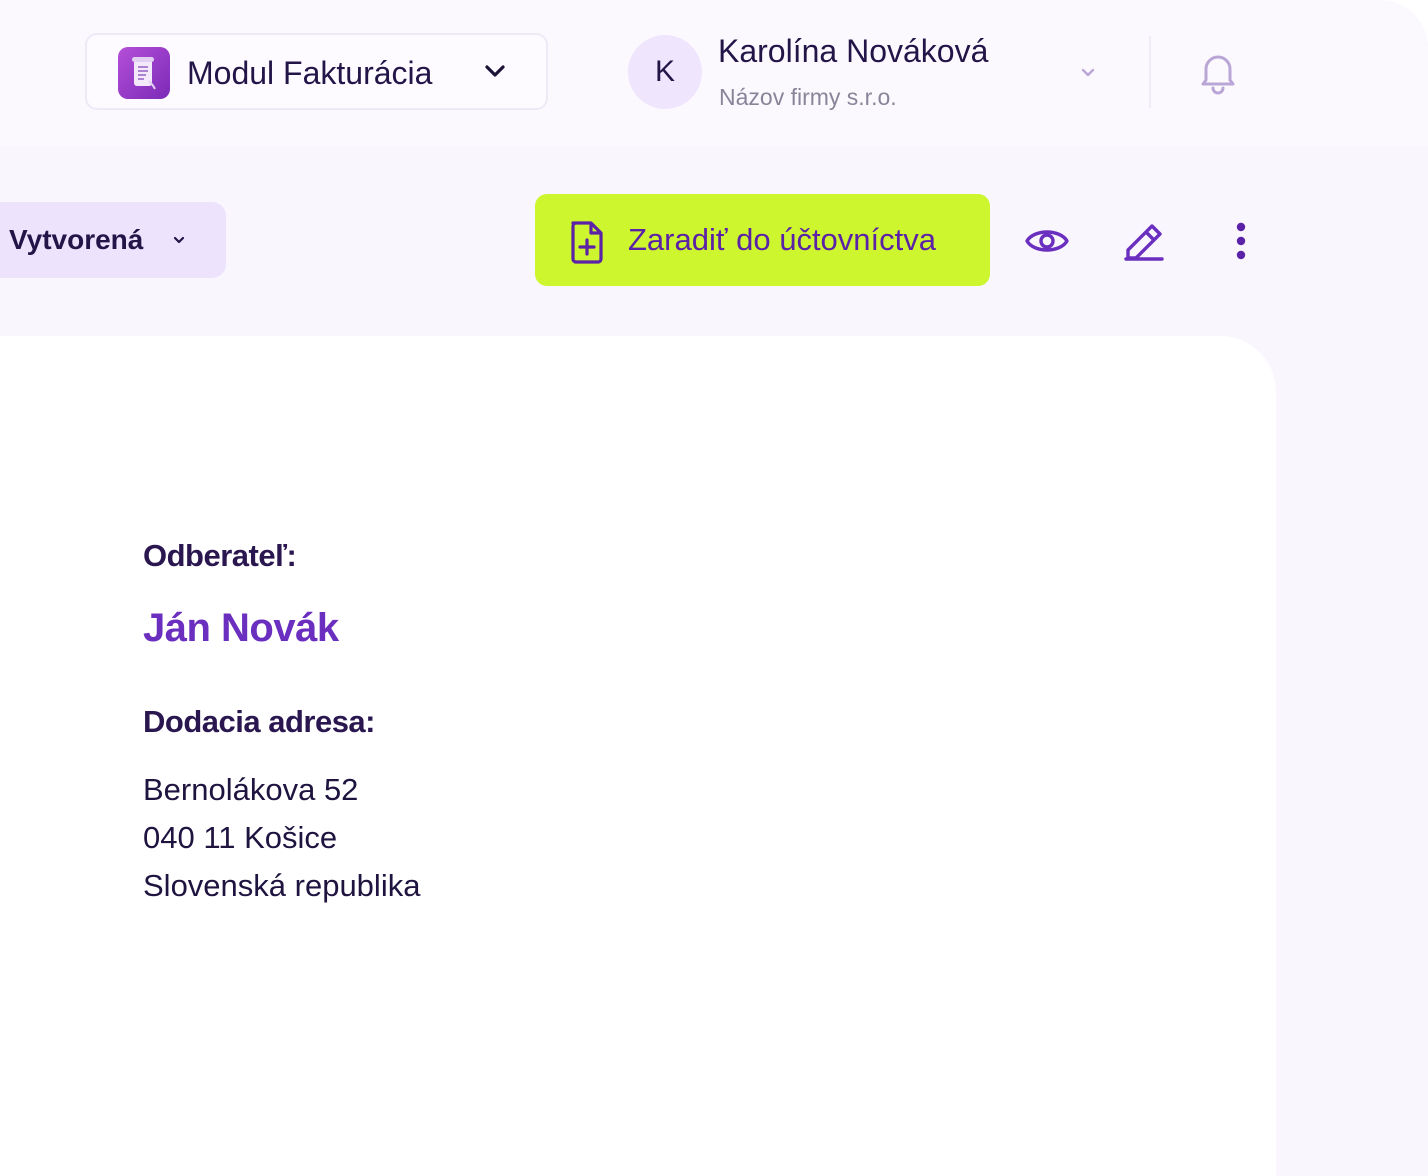 This screenshot has height=1176, width=1428. Describe the element at coordinates (220, 555) in the screenshot. I see `customer-label: Odberateľ:` at that location.